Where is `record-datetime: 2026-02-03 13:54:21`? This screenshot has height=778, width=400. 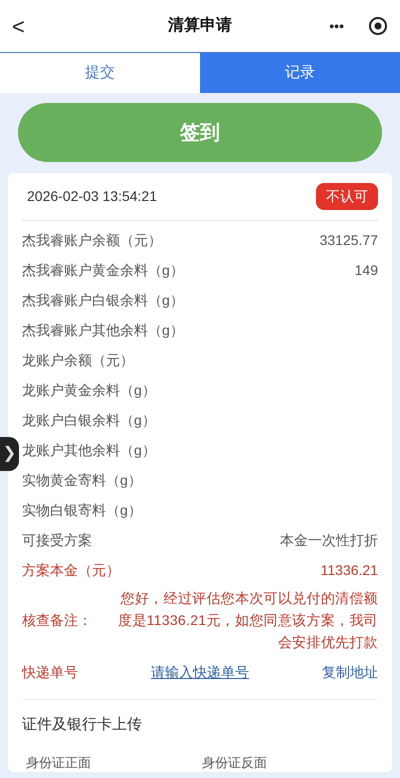 record-datetime: 2026-02-03 13:54:21 is located at coordinates (92, 196).